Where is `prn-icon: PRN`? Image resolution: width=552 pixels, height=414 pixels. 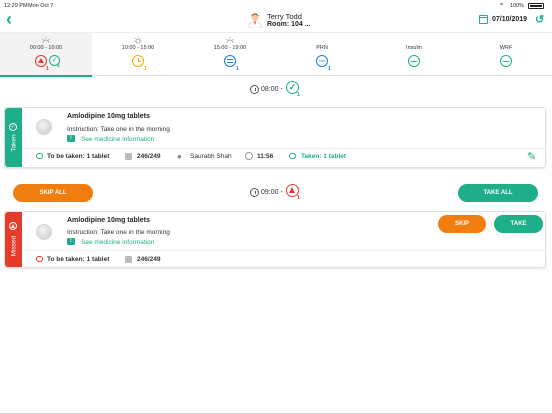 prn-icon: PRN is located at coordinates (322, 61).